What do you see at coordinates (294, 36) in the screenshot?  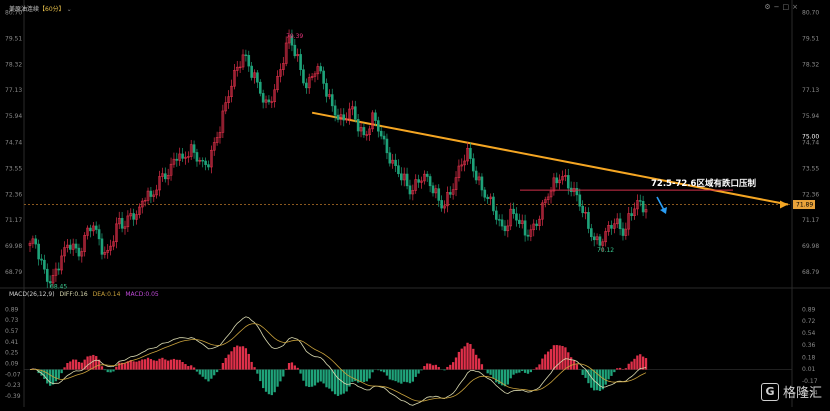 I see `price-marker-label: 79.39` at bounding box center [294, 36].